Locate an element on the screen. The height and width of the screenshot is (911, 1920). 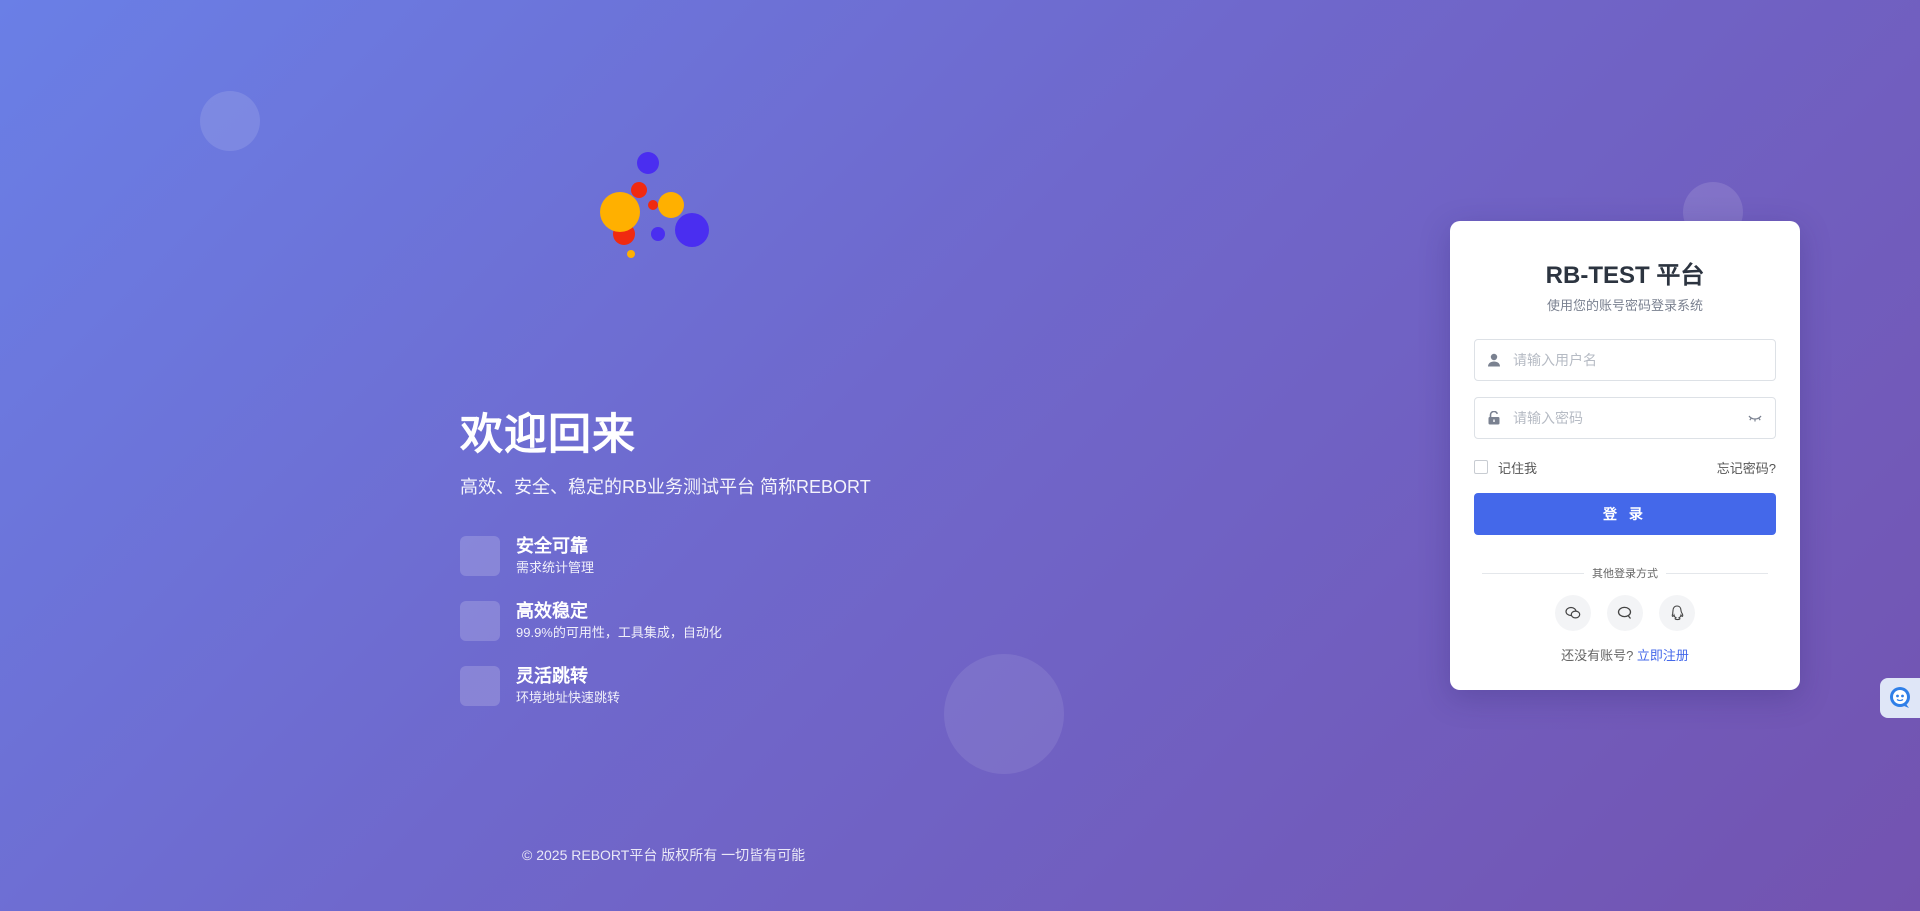
remember-me: 记住我 is located at coordinates (1505, 467).